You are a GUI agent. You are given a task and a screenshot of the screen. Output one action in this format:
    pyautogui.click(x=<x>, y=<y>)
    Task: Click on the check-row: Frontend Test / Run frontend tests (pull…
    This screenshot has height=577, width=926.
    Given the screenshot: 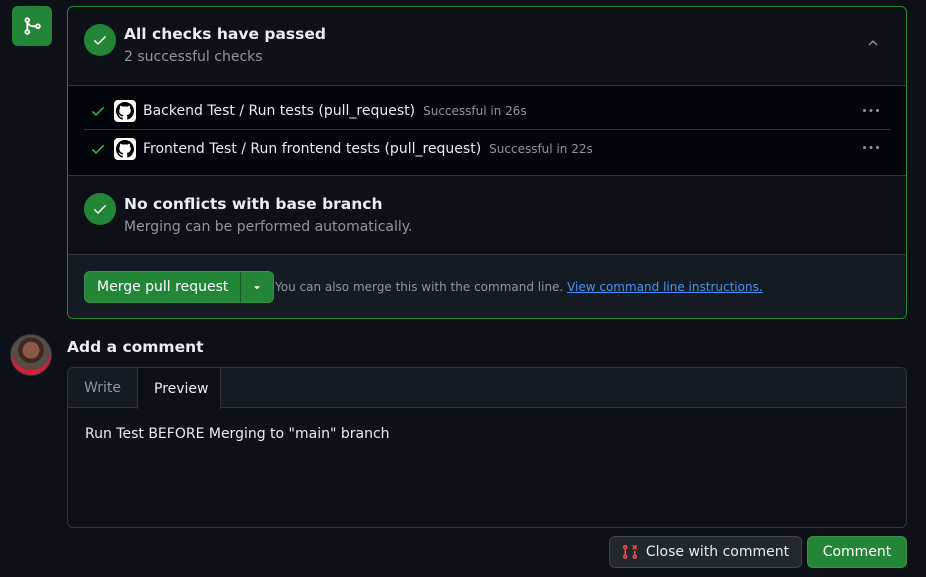 What is the action you would take?
    pyautogui.click(x=487, y=148)
    